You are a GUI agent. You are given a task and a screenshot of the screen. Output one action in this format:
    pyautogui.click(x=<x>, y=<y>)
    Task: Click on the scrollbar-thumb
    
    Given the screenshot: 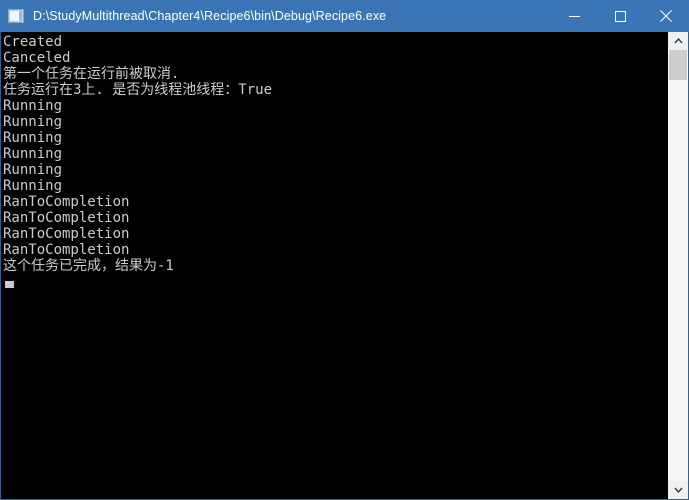 What is the action you would take?
    pyautogui.click(x=678, y=65)
    